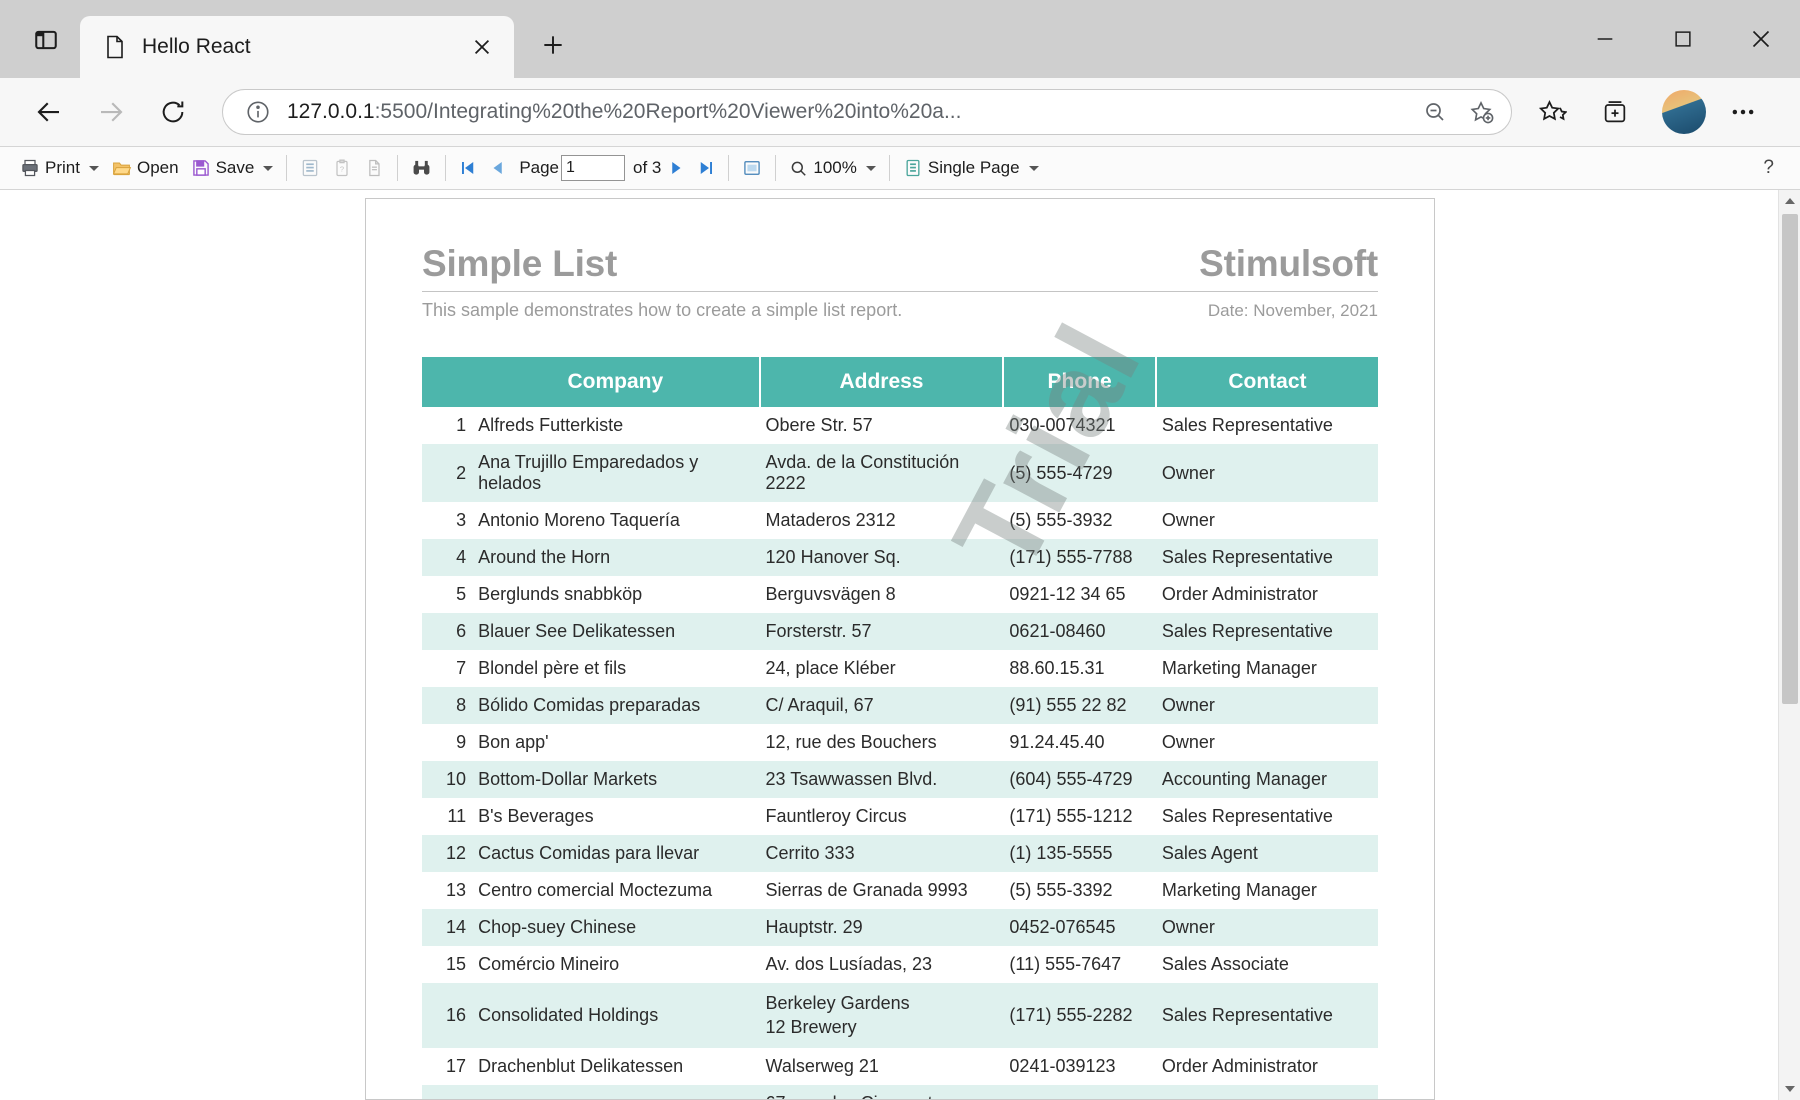  What do you see at coordinates (1789, 201) in the screenshot?
I see `scroll-up-button` at bounding box center [1789, 201].